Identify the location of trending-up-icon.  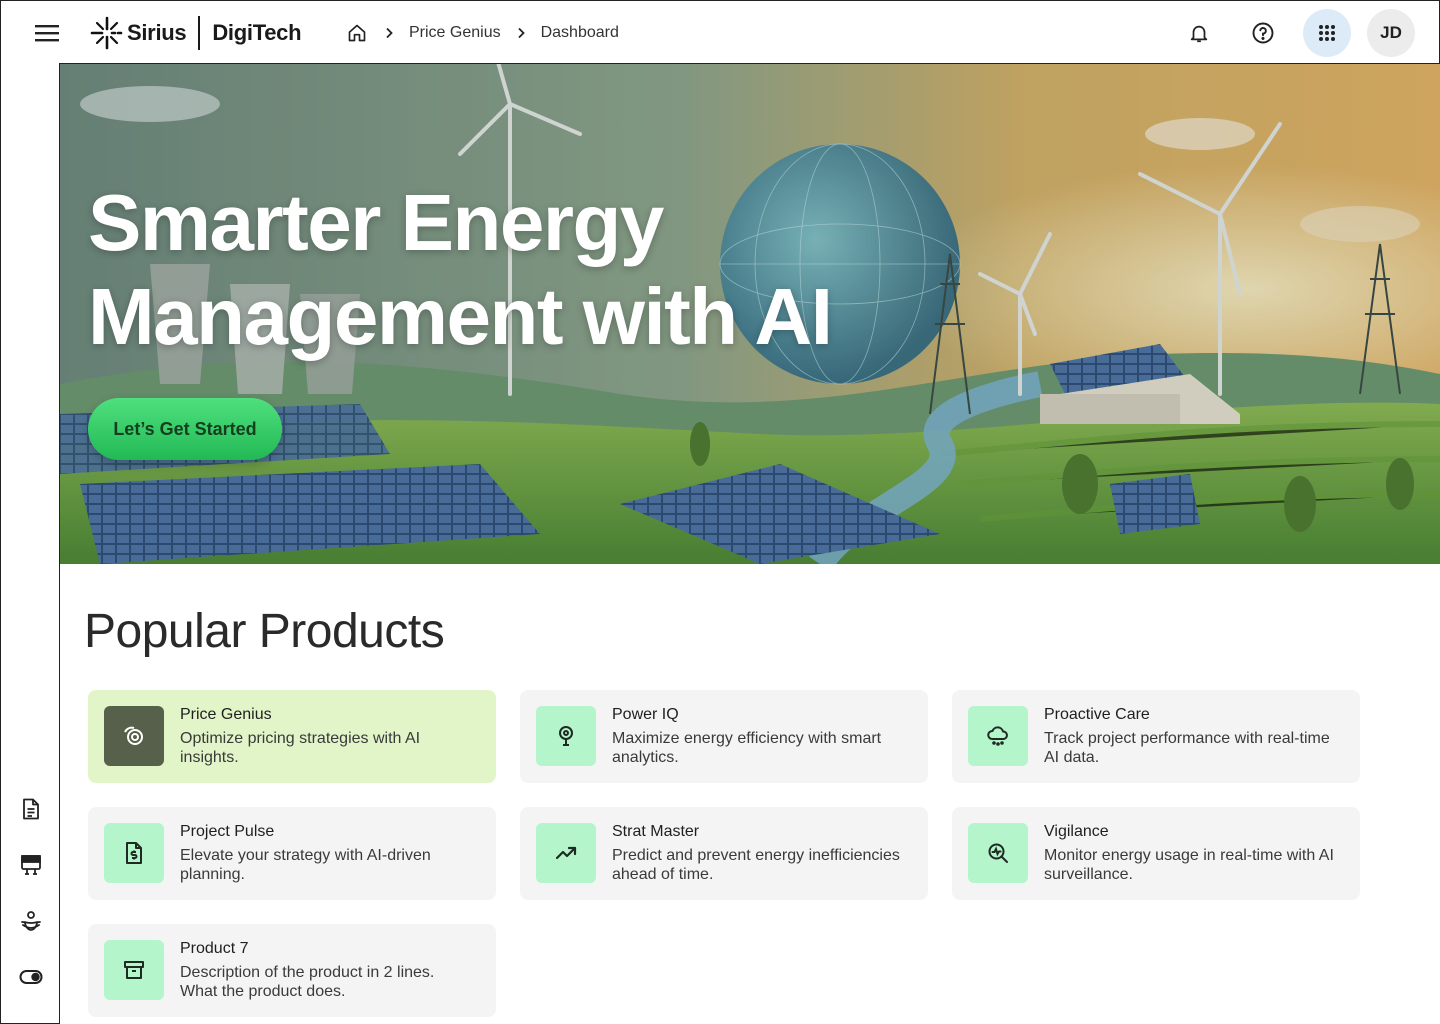
(566, 853).